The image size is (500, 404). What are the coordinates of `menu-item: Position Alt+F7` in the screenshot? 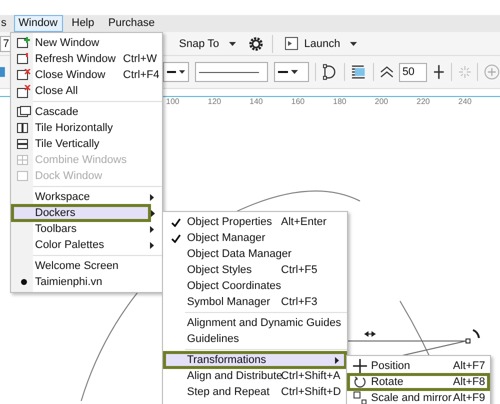 It's located at (418, 366).